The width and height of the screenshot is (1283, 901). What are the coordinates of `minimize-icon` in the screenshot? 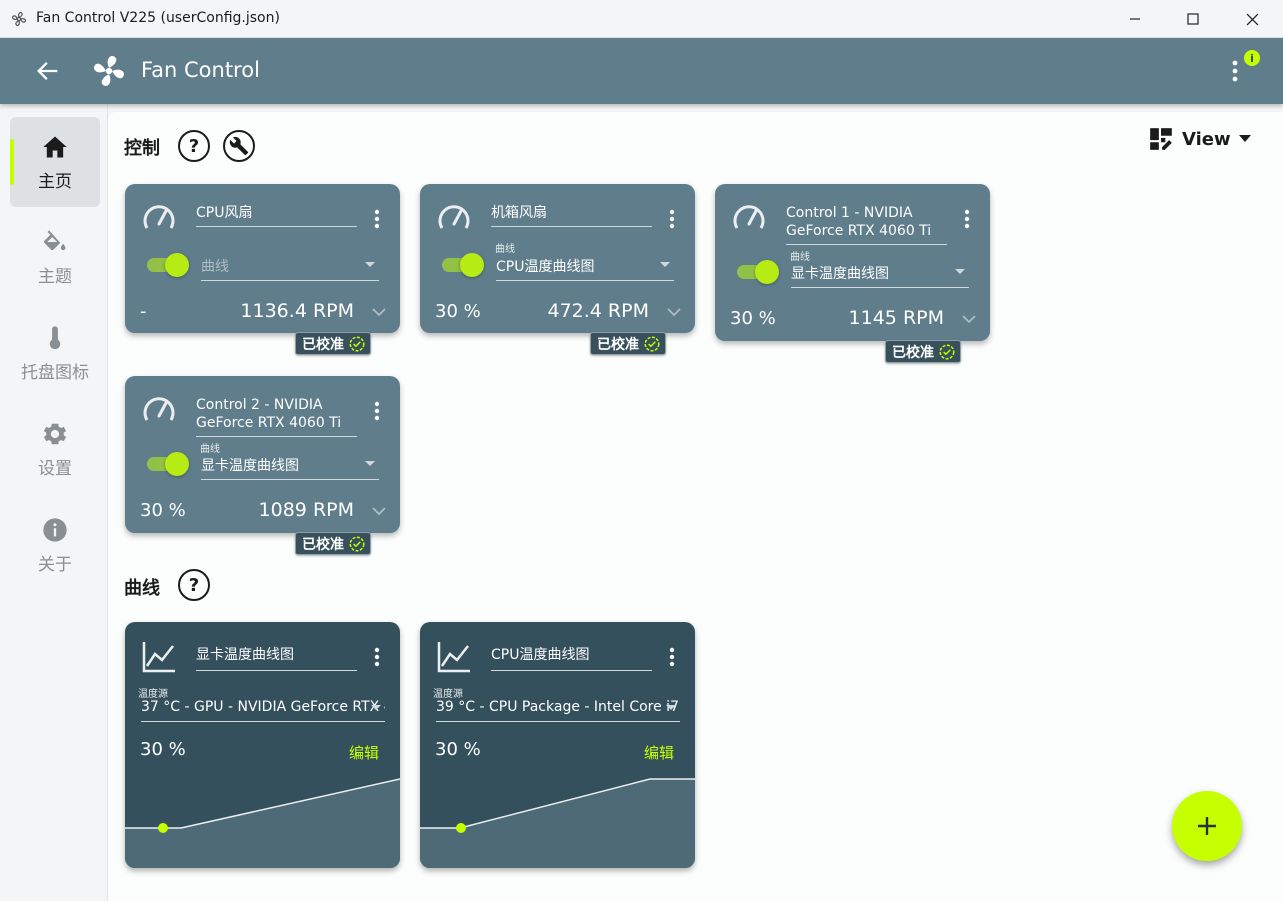 It's located at (1135, 19).